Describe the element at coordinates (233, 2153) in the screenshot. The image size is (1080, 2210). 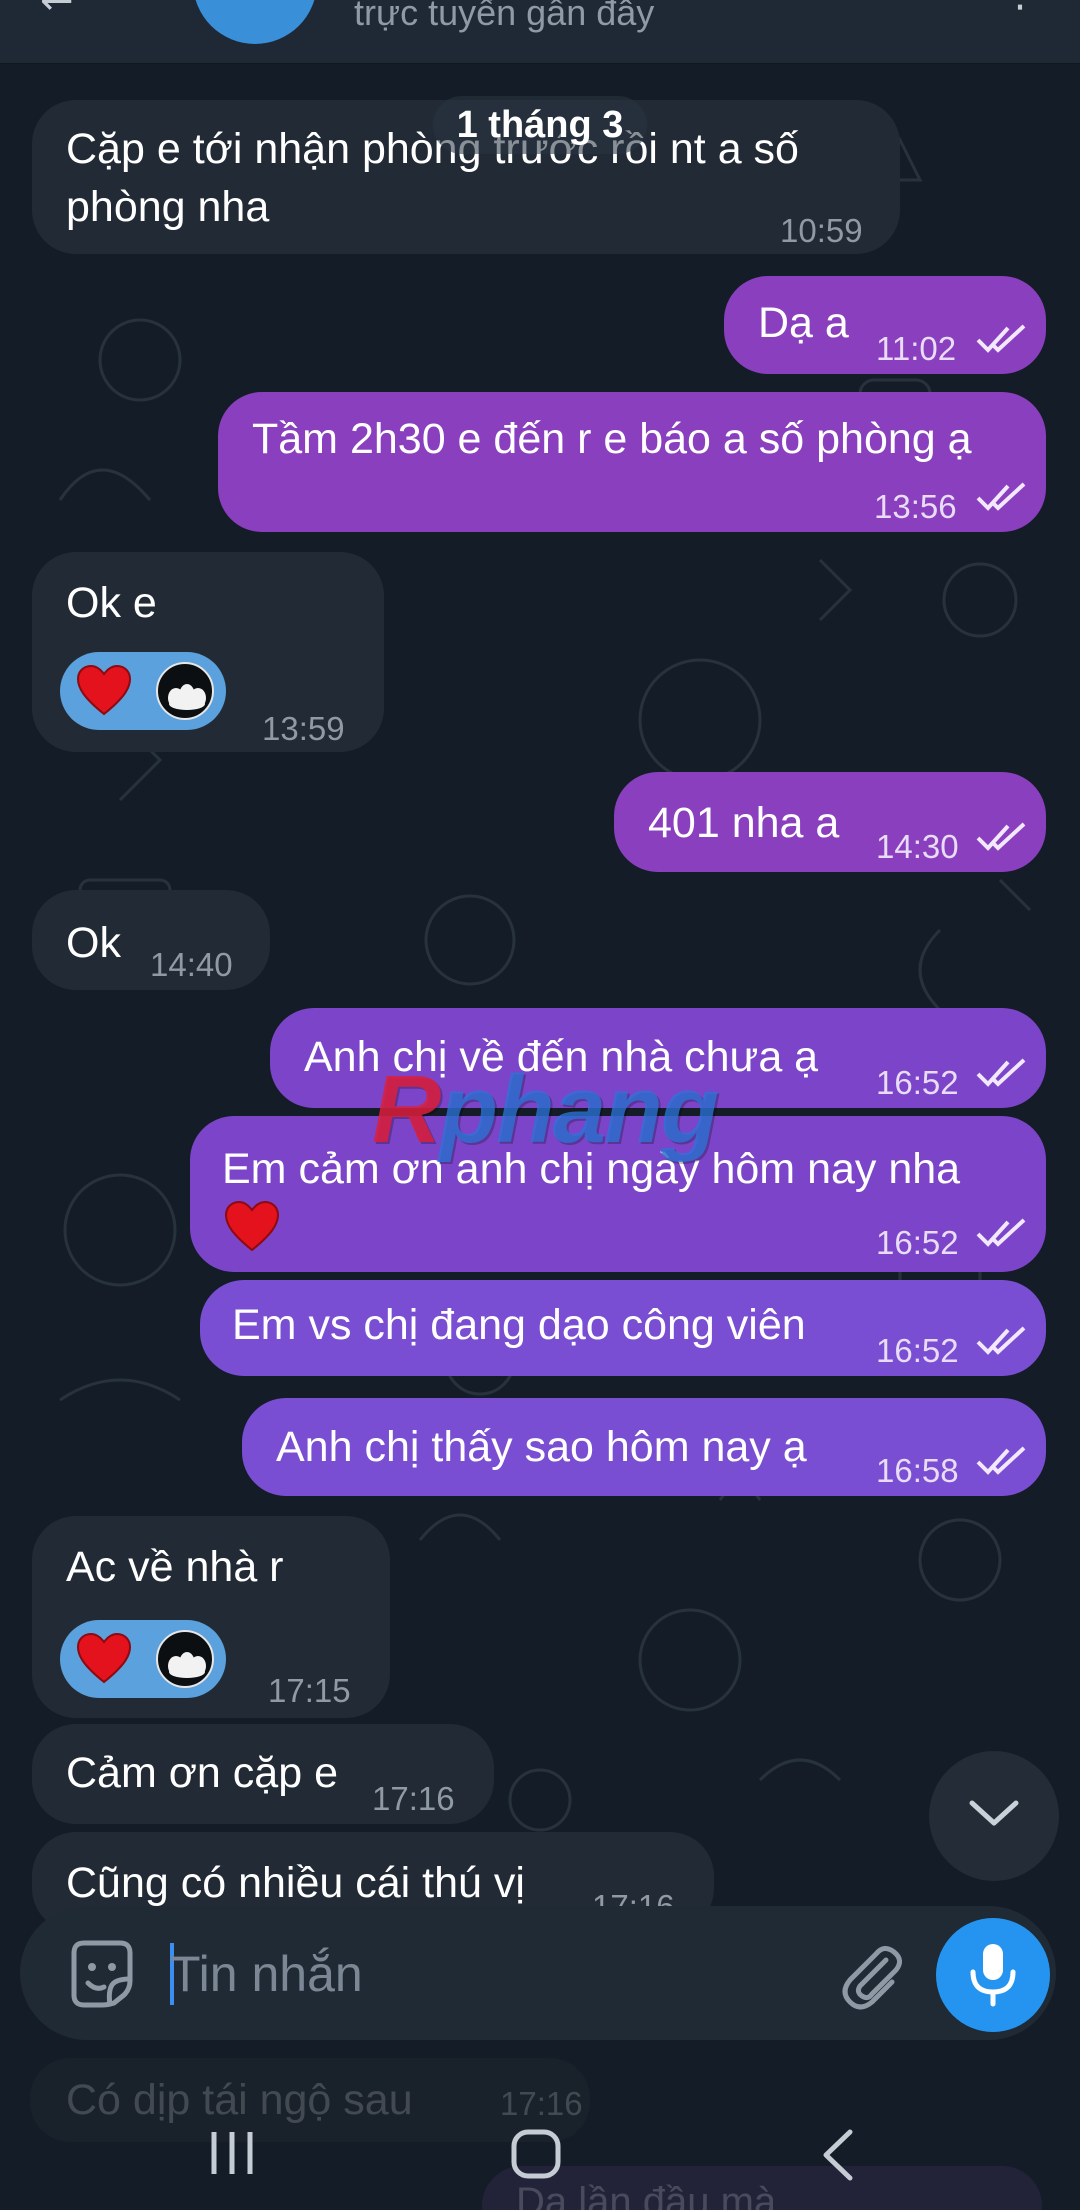
I see `recent-apps-icon` at that location.